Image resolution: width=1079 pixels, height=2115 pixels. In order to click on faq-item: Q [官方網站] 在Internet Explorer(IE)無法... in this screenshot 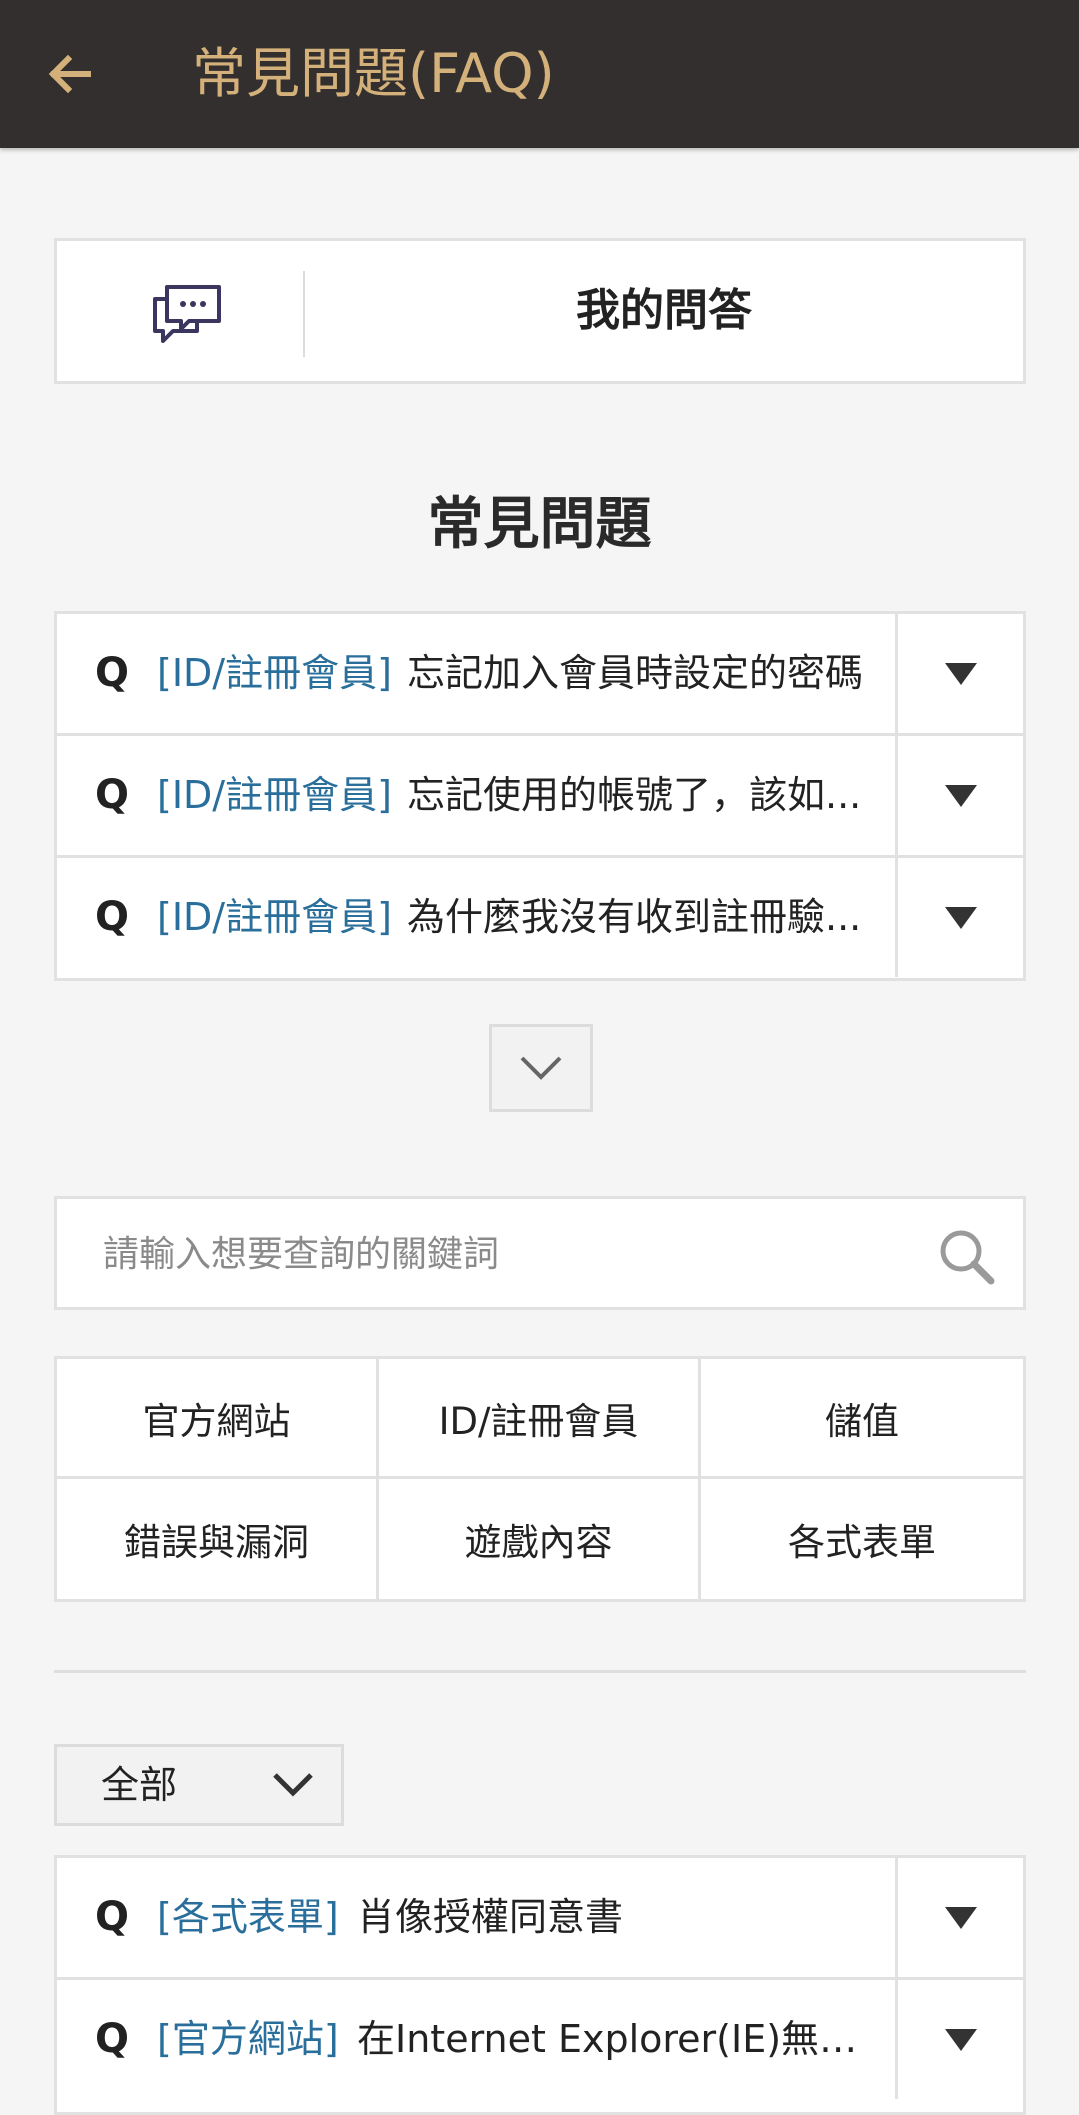, I will do `click(540, 2039)`.